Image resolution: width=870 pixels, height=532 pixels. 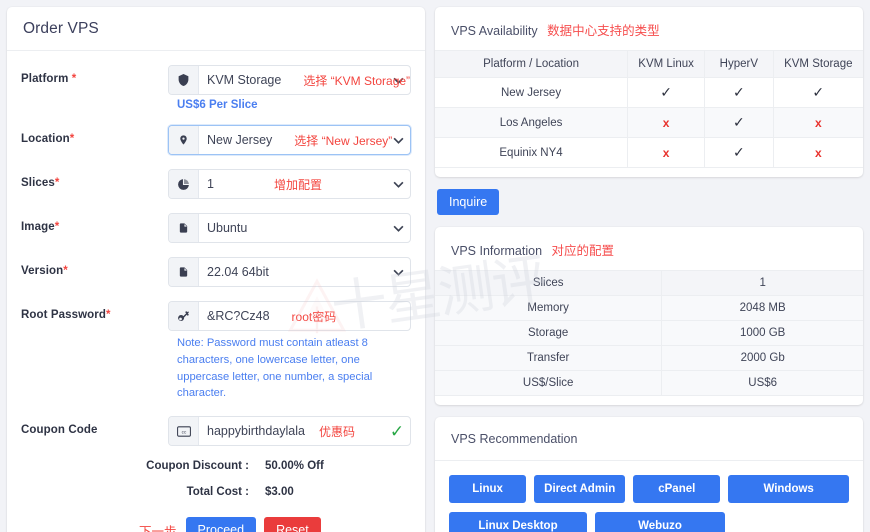 What do you see at coordinates (184, 431) in the screenshot?
I see `credit-card-icon: cc` at bounding box center [184, 431].